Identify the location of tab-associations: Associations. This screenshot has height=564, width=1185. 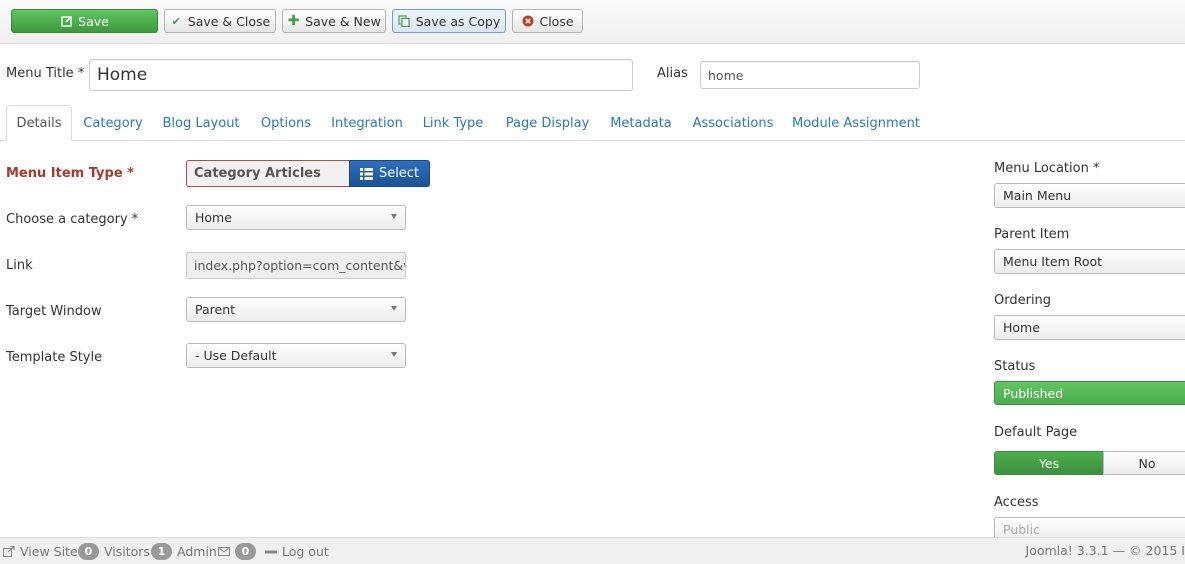
(733, 123).